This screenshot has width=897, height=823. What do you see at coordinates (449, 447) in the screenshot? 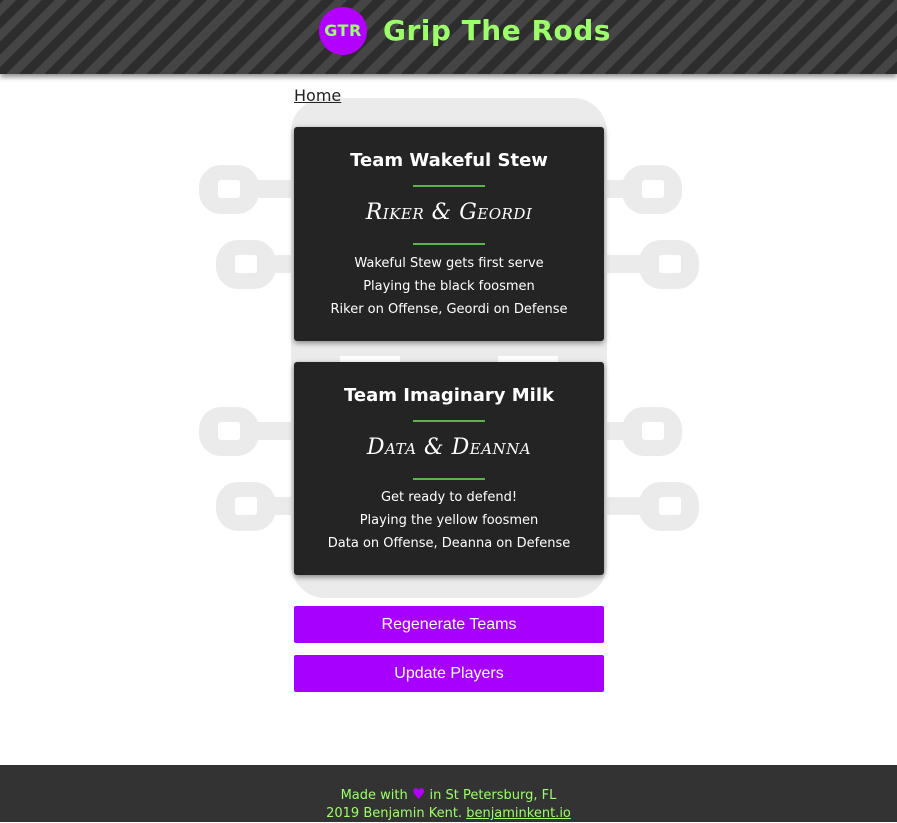
I see `team-players: Data & Deanna` at bounding box center [449, 447].